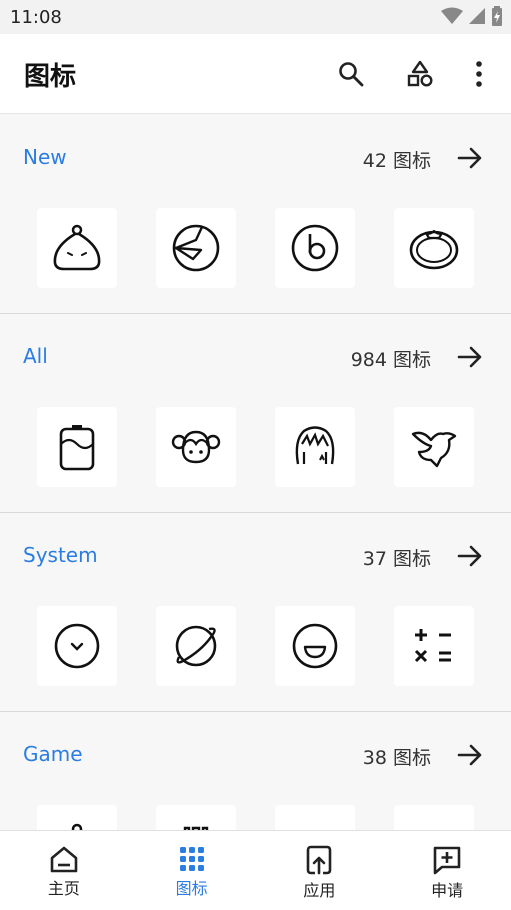  I want to click on section-title: Game, so click(53, 754).